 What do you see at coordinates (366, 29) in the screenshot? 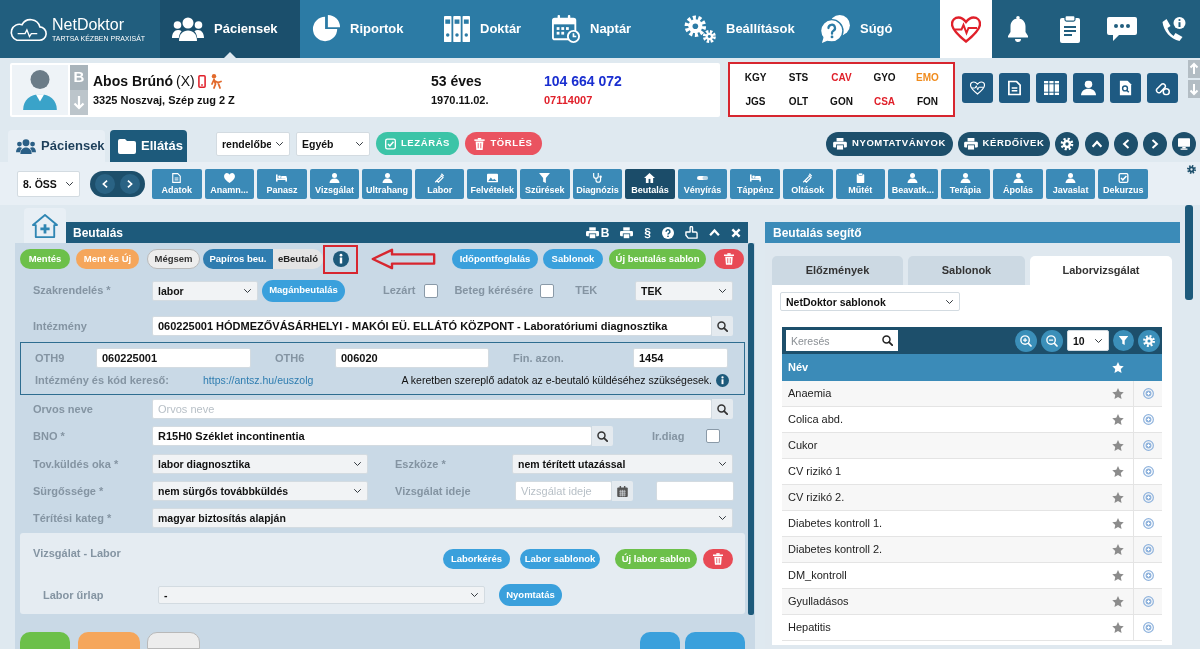
I see `nav-tab: Riportok` at bounding box center [366, 29].